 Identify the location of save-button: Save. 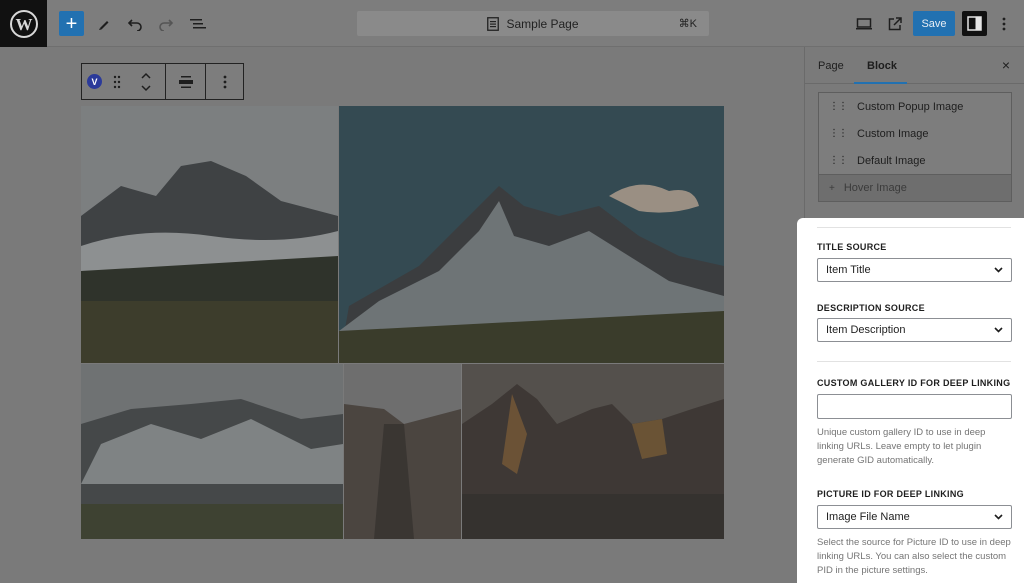
(934, 23).